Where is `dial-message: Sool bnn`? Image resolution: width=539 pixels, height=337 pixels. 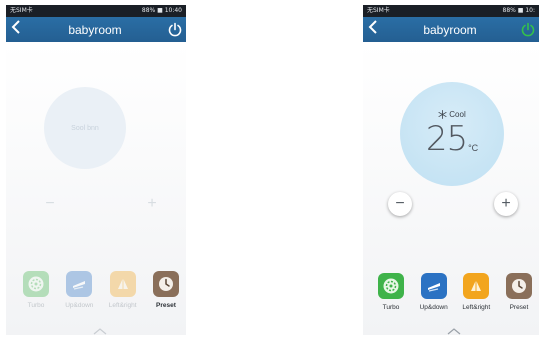
dial-message: Sool bnn is located at coordinates (85, 128).